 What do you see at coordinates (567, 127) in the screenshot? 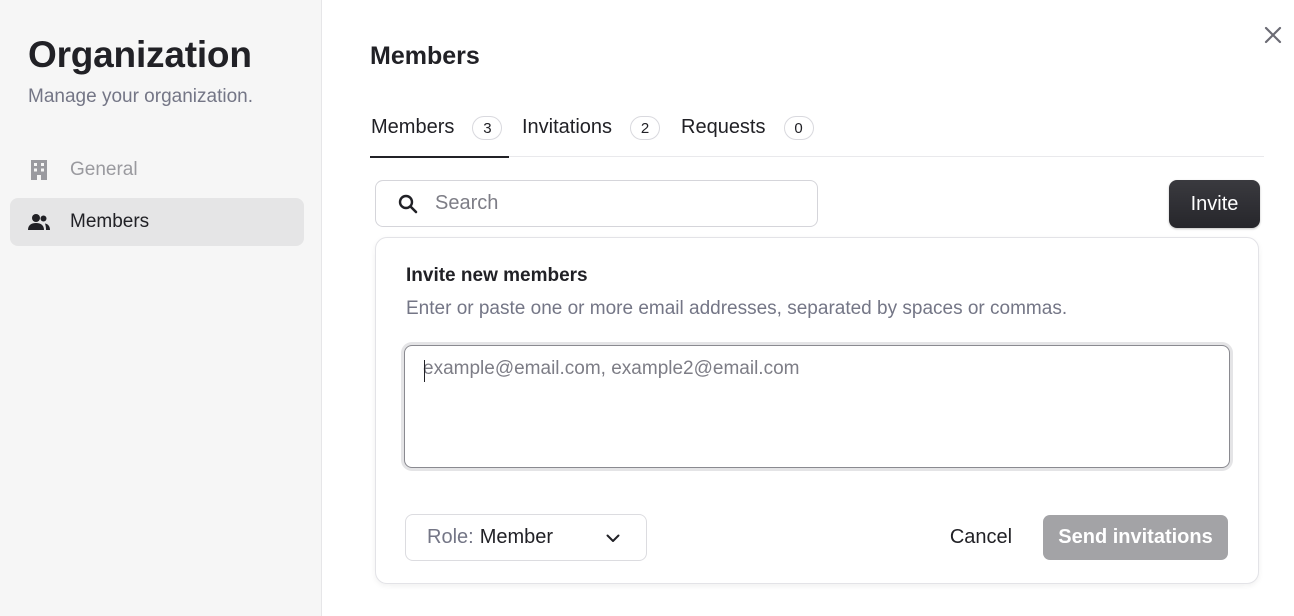
I see `tab-label: Invitations` at bounding box center [567, 127].